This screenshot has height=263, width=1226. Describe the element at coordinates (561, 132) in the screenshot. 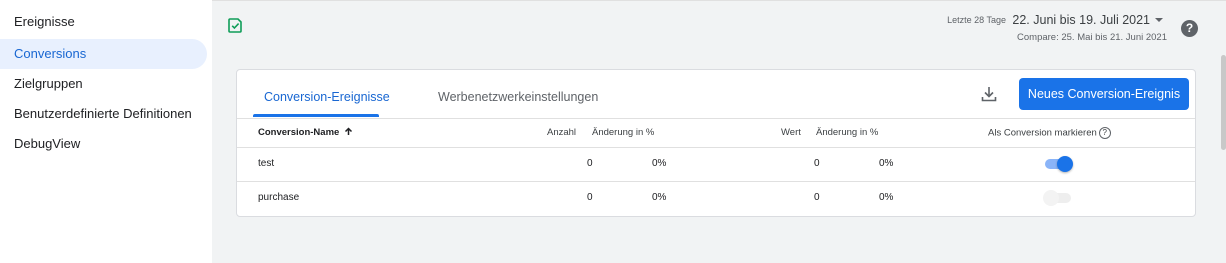

I see `column-header-count: Anzahl` at that location.